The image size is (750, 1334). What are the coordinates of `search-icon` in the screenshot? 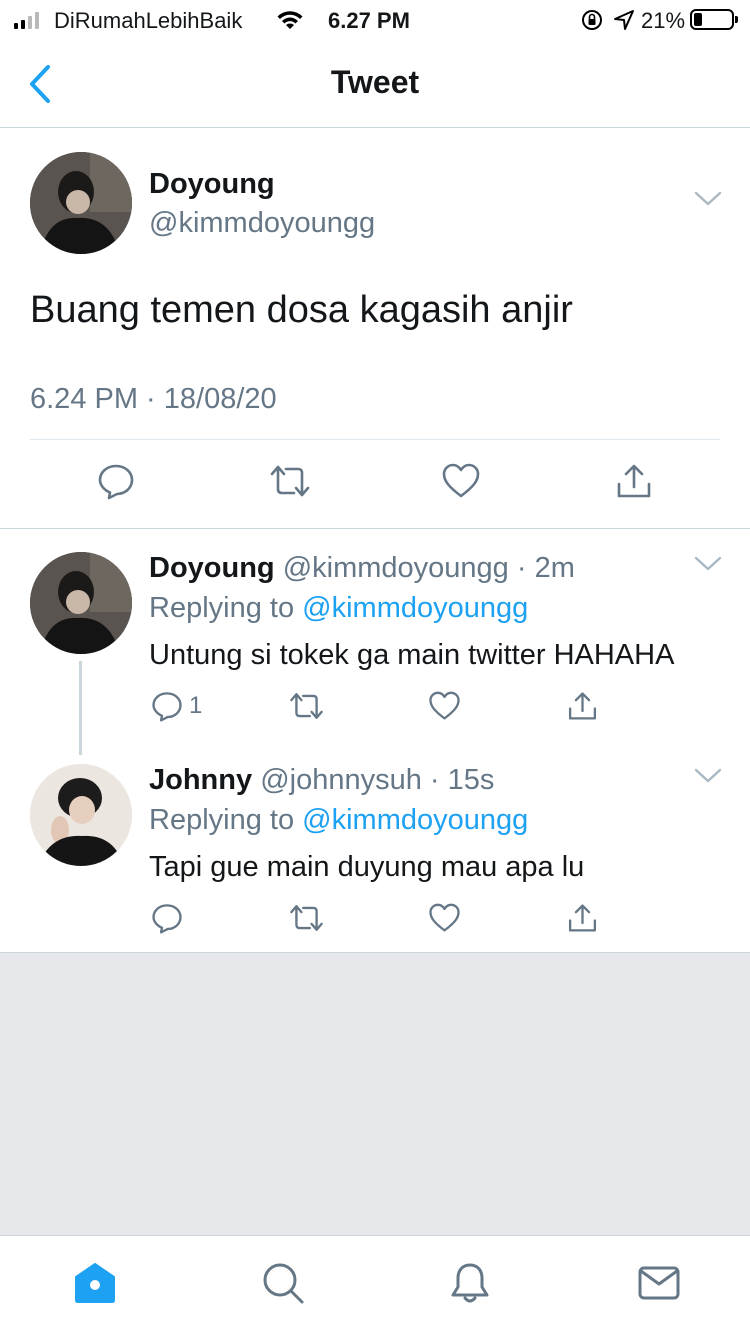 It's located at (283, 1283).